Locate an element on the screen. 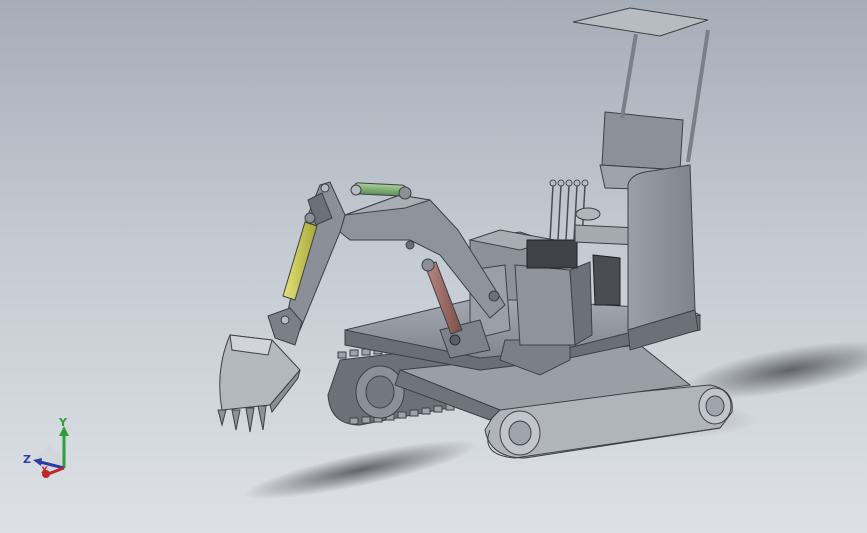  triad-x-label: X is located at coordinates (44, 471).